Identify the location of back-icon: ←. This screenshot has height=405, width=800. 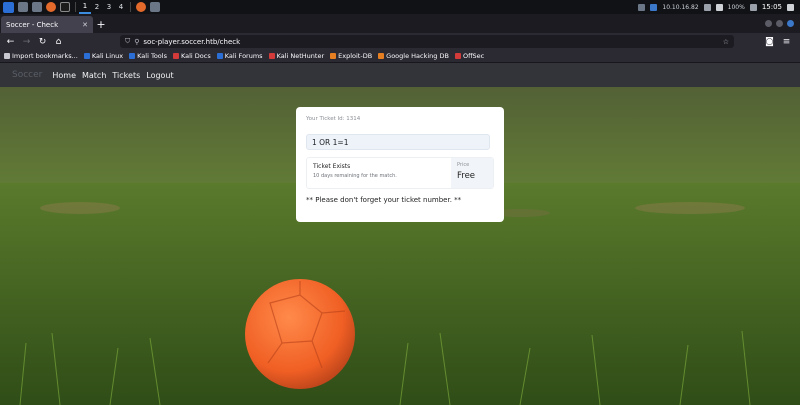
(10, 41).